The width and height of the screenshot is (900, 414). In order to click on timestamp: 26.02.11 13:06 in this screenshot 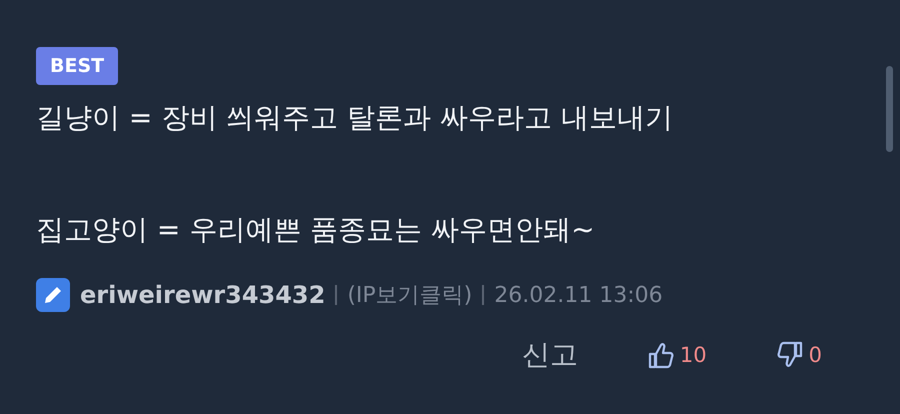, I will do `click(578, 295)`.